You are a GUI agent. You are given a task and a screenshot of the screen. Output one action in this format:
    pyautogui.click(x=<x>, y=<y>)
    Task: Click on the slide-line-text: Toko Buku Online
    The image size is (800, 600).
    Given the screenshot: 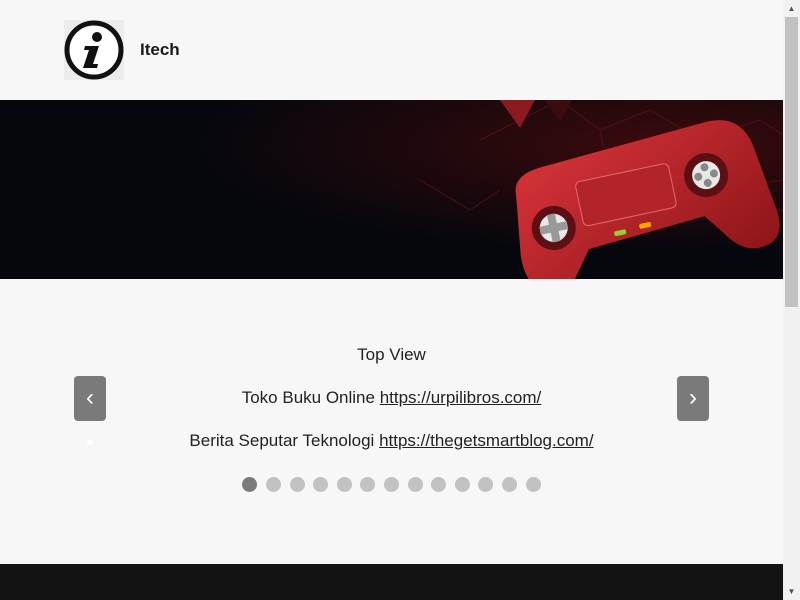 What is the action you would take?
    pyautogui.click(x=308, y=397)
    